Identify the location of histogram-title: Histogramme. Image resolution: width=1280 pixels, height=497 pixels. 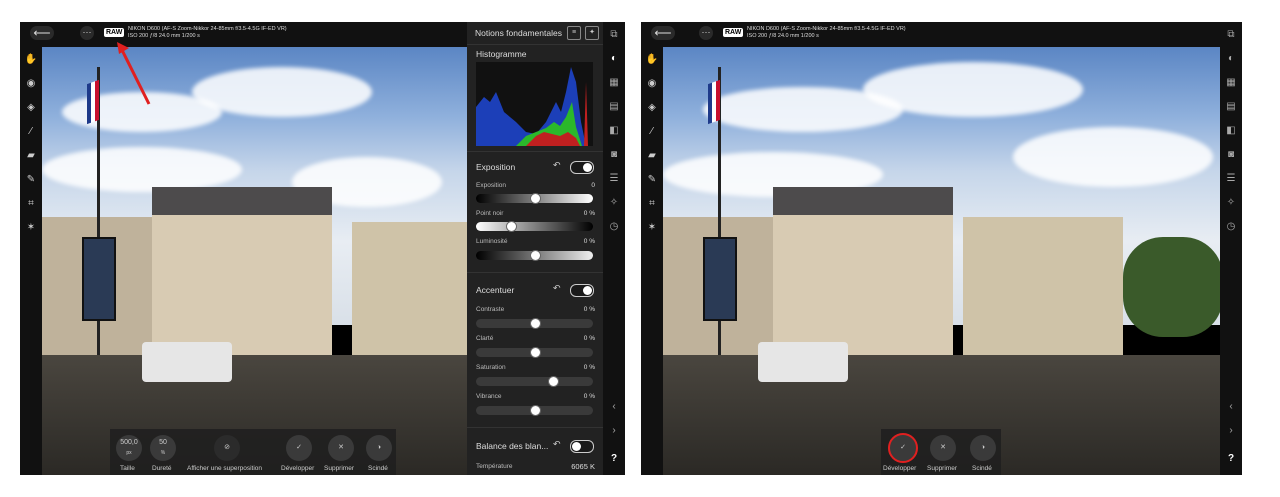
(501, 54).